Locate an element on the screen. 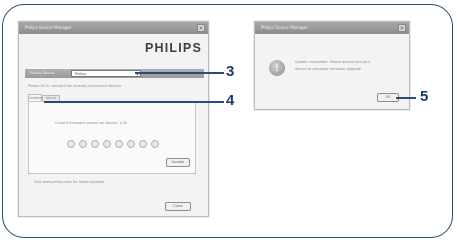  device-label: Philips Device is located at coordinates (42, 73).